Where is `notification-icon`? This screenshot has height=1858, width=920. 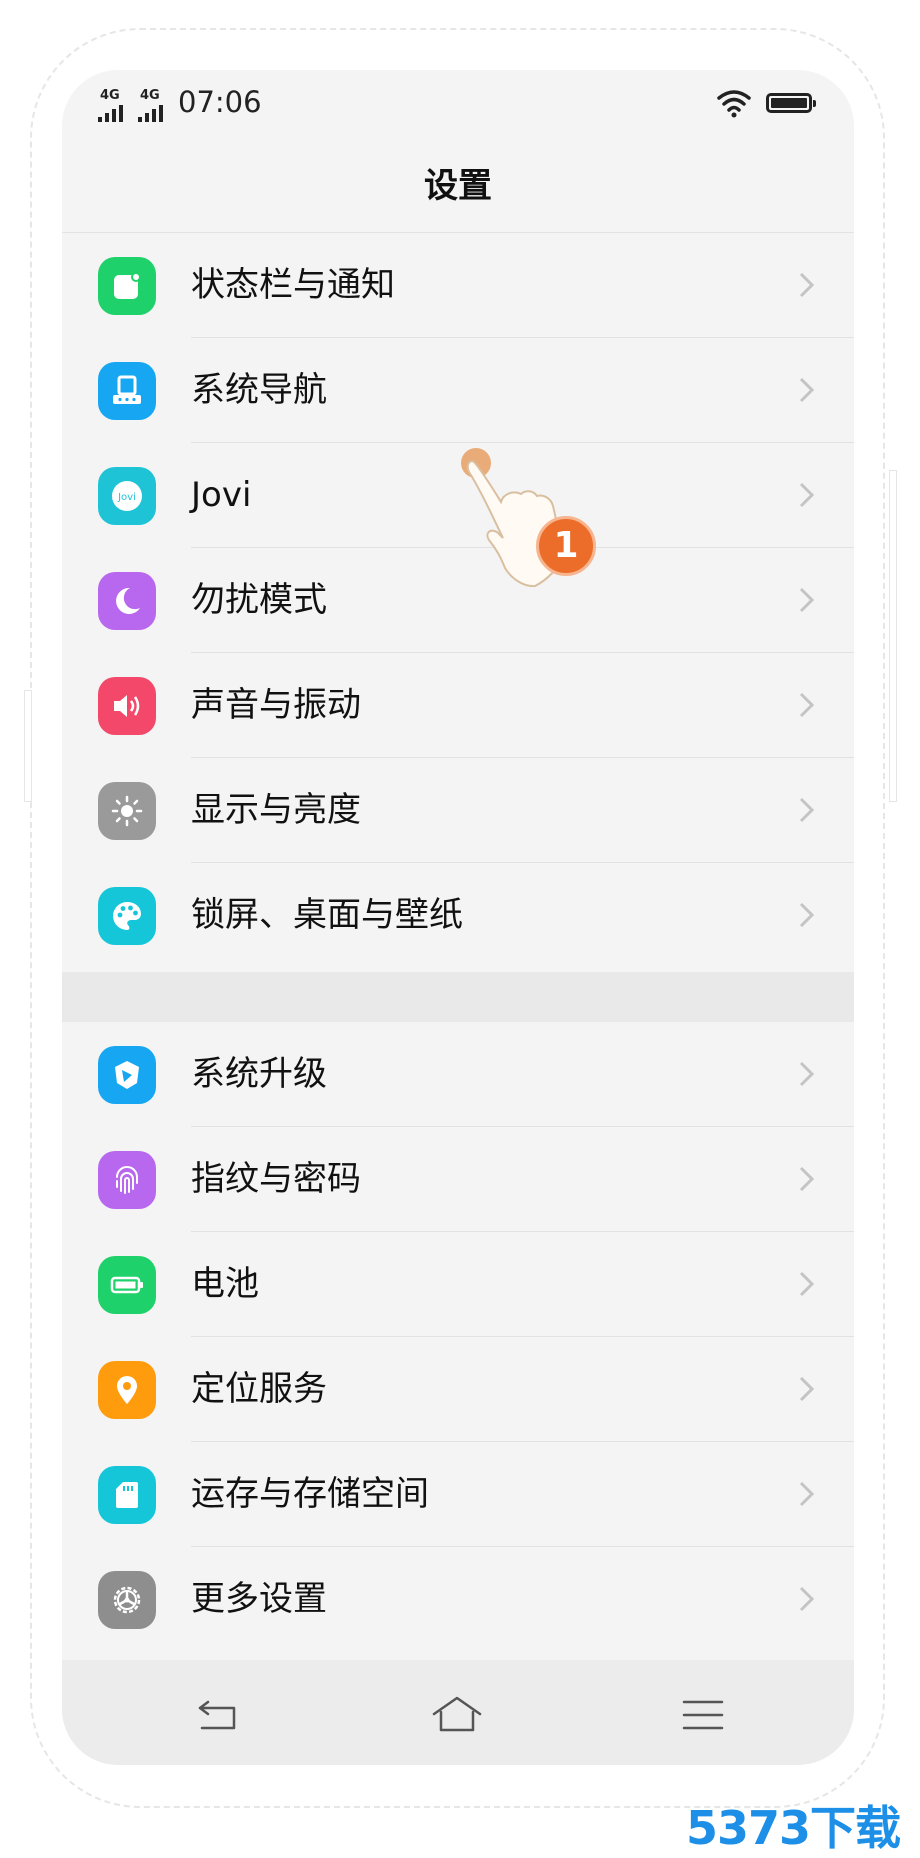
notification-icon is located at coordinates (127, 286).